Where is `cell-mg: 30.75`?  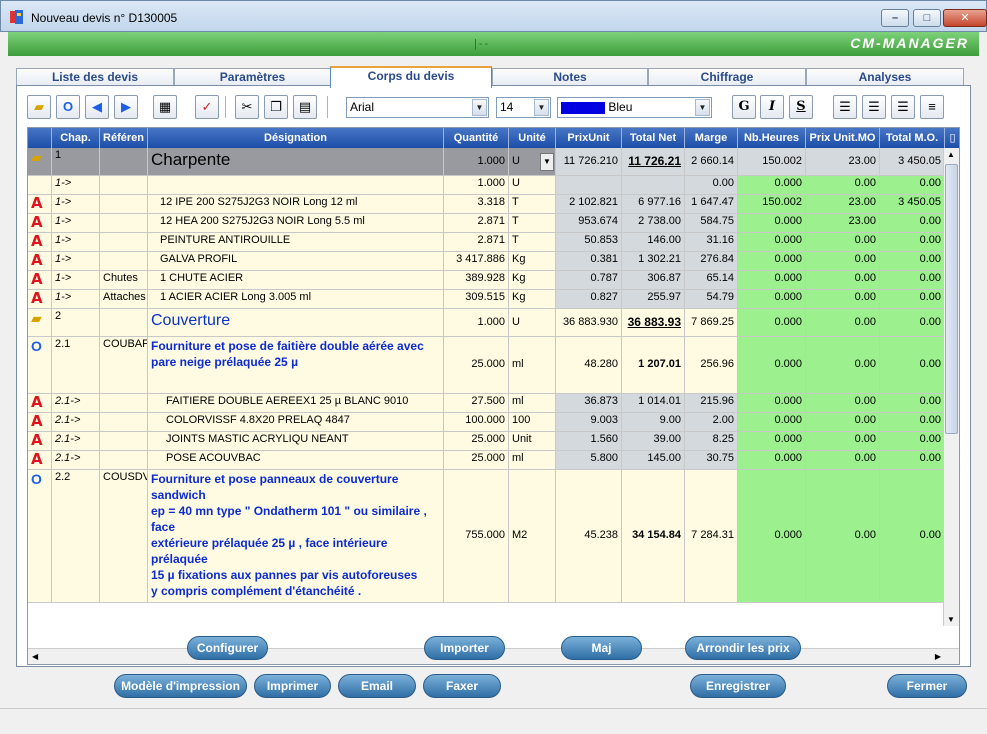
cell-mg: 30.75 is located at coordinates (711, 460).